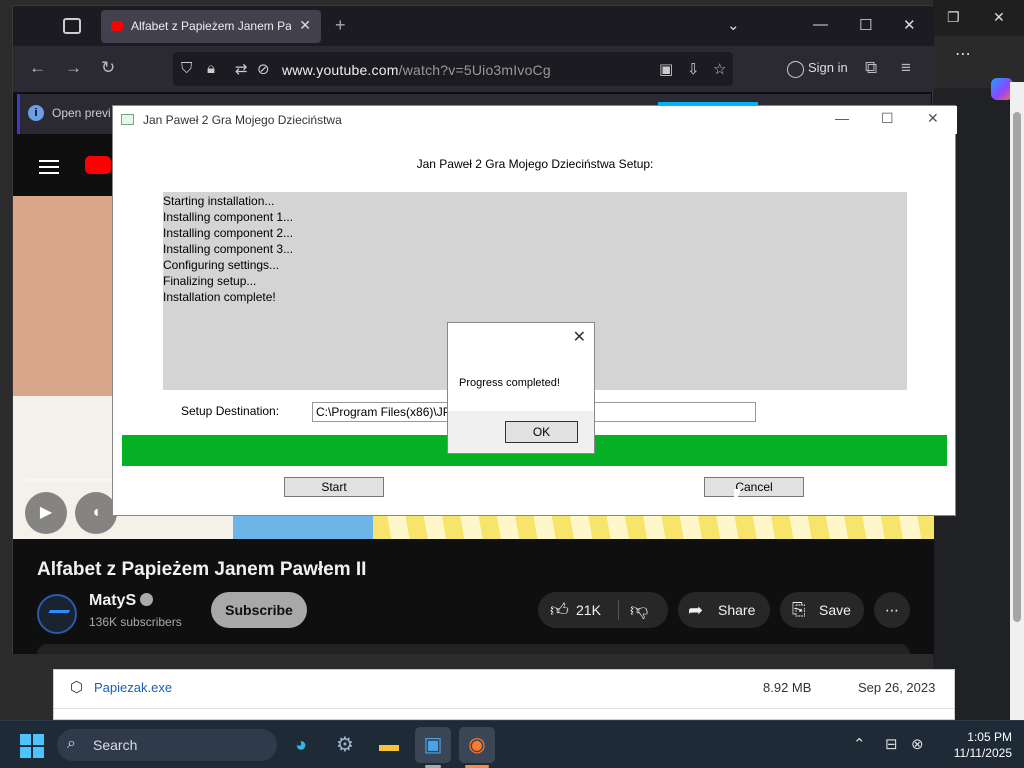  Describe the element at coordinates (72, 26) in the screenshot. I see `tab-list-icon` at that location.